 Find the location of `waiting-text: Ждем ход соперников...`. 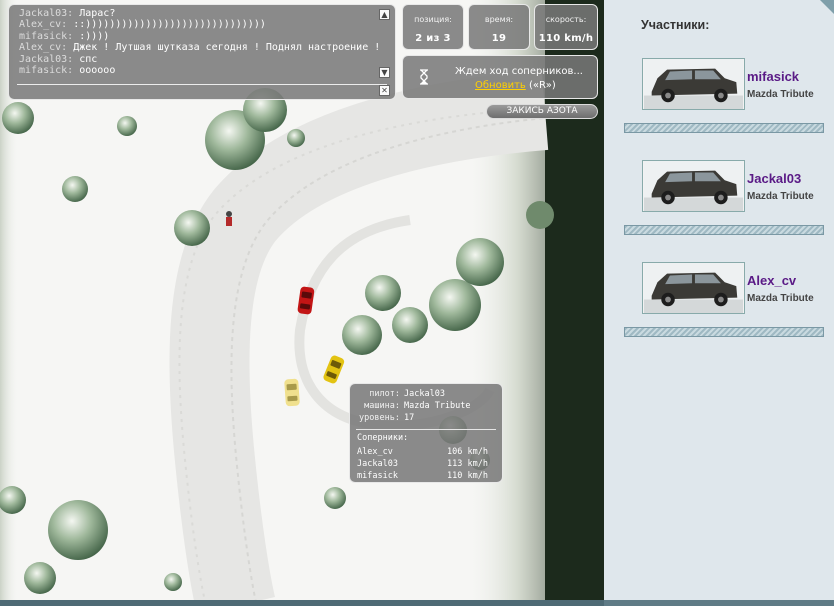

waiting-text: Ждем ход соперников... is located at coordinates (519, 71).